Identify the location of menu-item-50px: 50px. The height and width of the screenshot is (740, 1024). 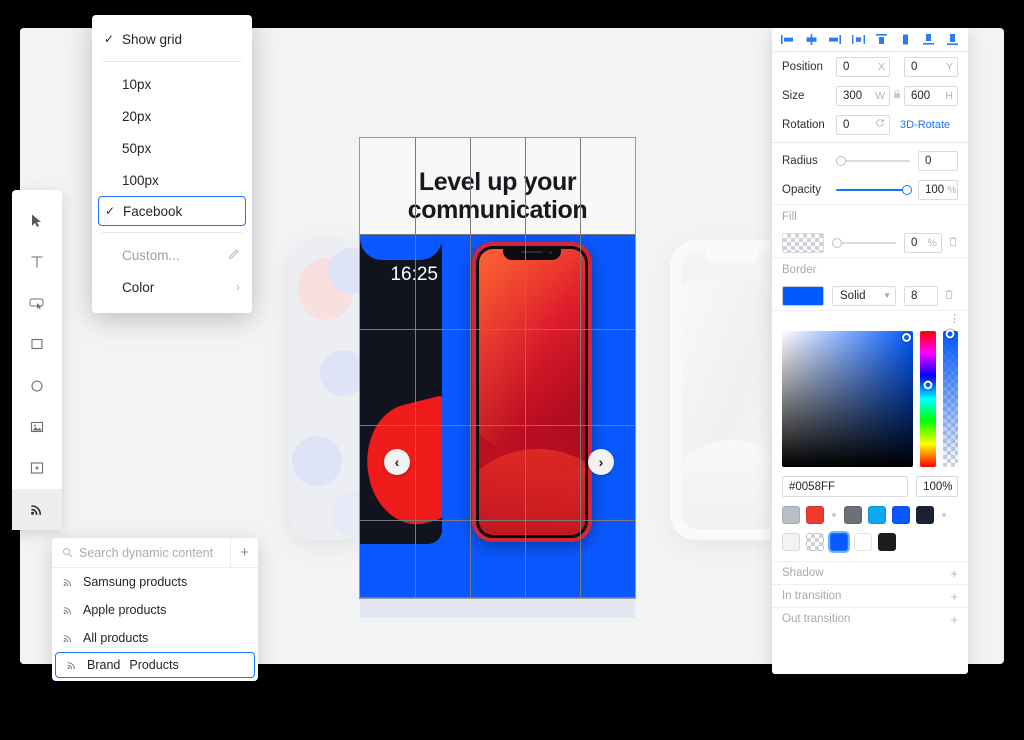
(172, 148).